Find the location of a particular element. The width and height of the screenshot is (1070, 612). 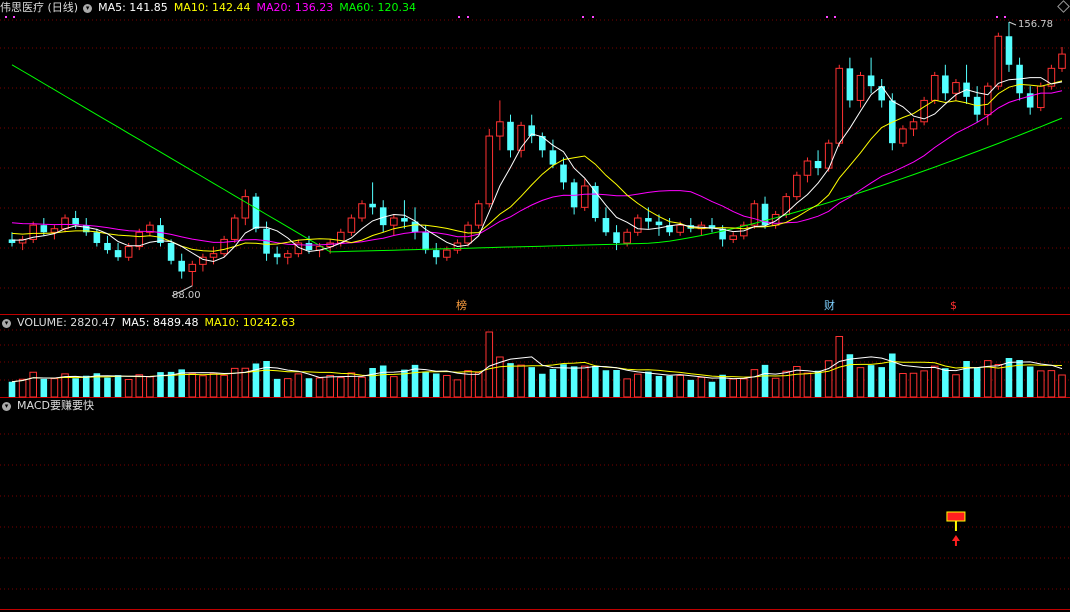

event-marker-bang: 榜 is located at coordinates (461, 306).